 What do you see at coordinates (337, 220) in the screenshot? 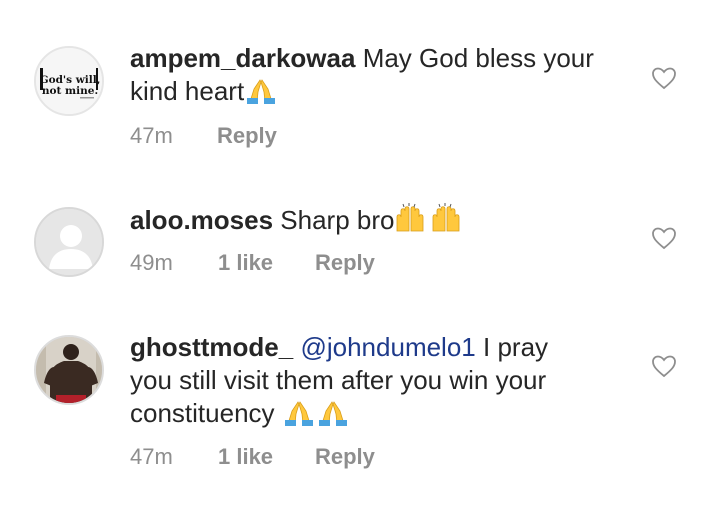
I see `comment-body: Sharp bro` at bounding box center [337, 220].